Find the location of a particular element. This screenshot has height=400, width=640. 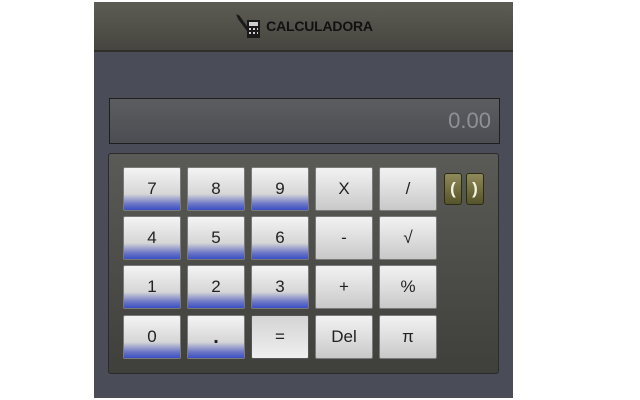

delete-label: Del is located at coordinates (344, 336).